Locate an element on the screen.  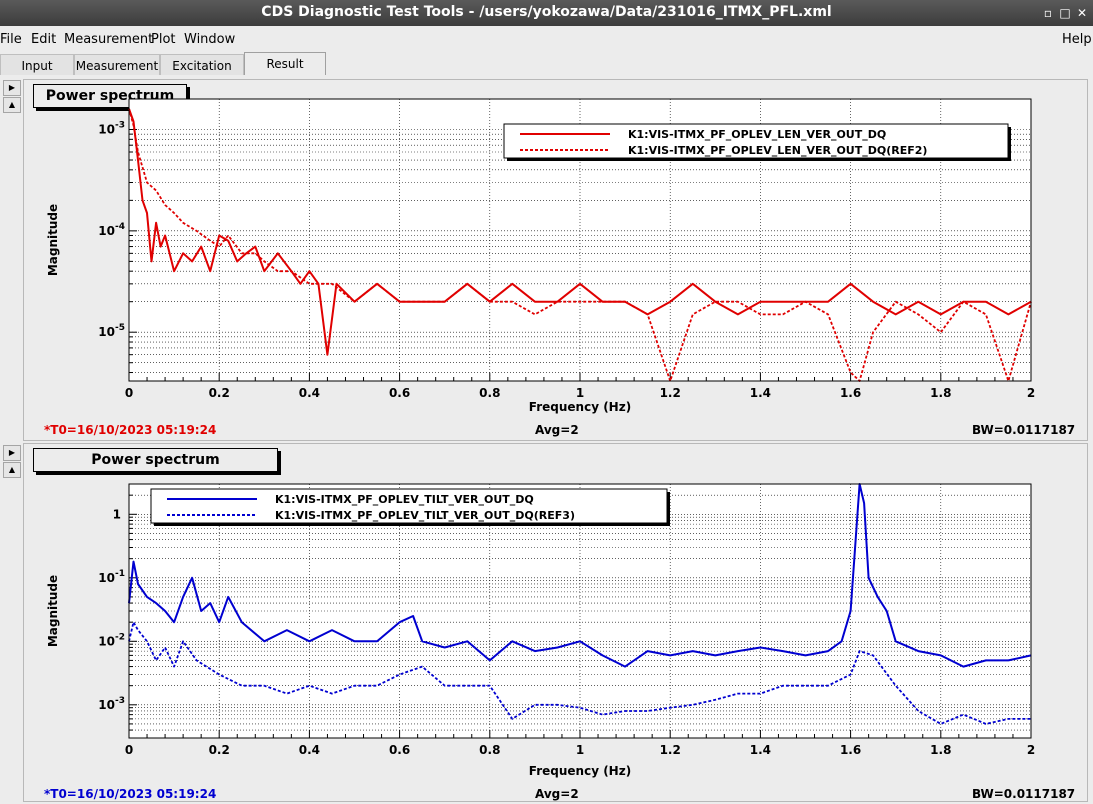
legend-label: K1:VIS-ITMX_PF_OPLEV_TILT_VER_OUT_DQ is located at coordinates (404, 499).